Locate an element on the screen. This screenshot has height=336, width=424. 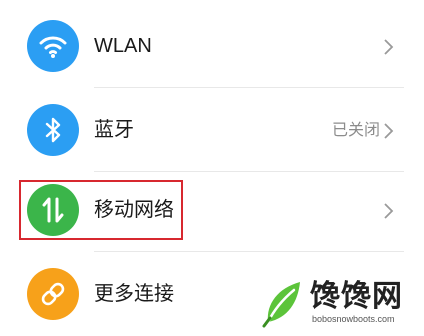
watermark-url: bobosnowboots.com is located at coordinates (353, 319).